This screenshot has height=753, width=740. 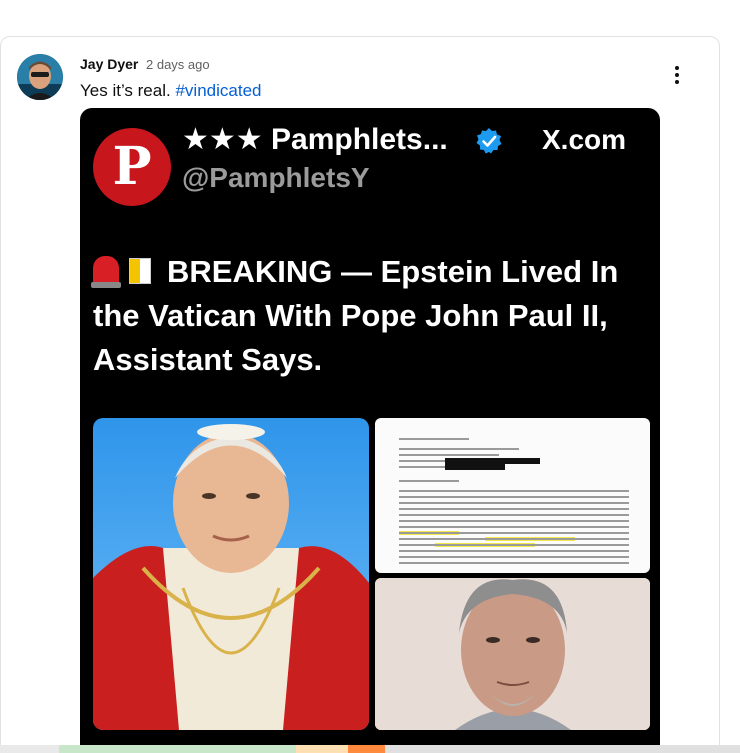 What do you see at coordinates (584, 139) in the screenshot?
I see `site-label: X.com` at bounding box center [584, 139].